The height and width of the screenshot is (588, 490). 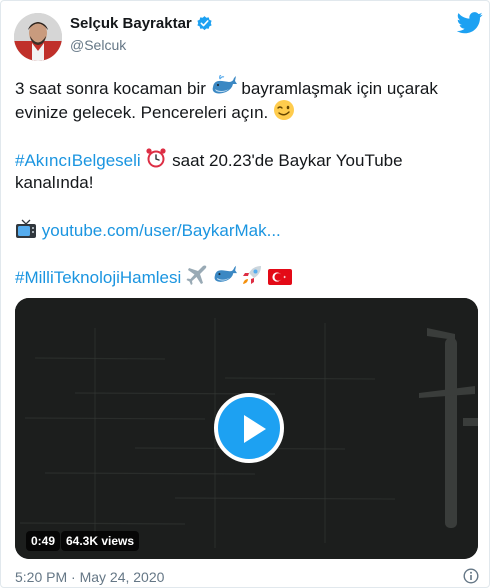 I want to click on play-icon, so click(x=255, y=429).